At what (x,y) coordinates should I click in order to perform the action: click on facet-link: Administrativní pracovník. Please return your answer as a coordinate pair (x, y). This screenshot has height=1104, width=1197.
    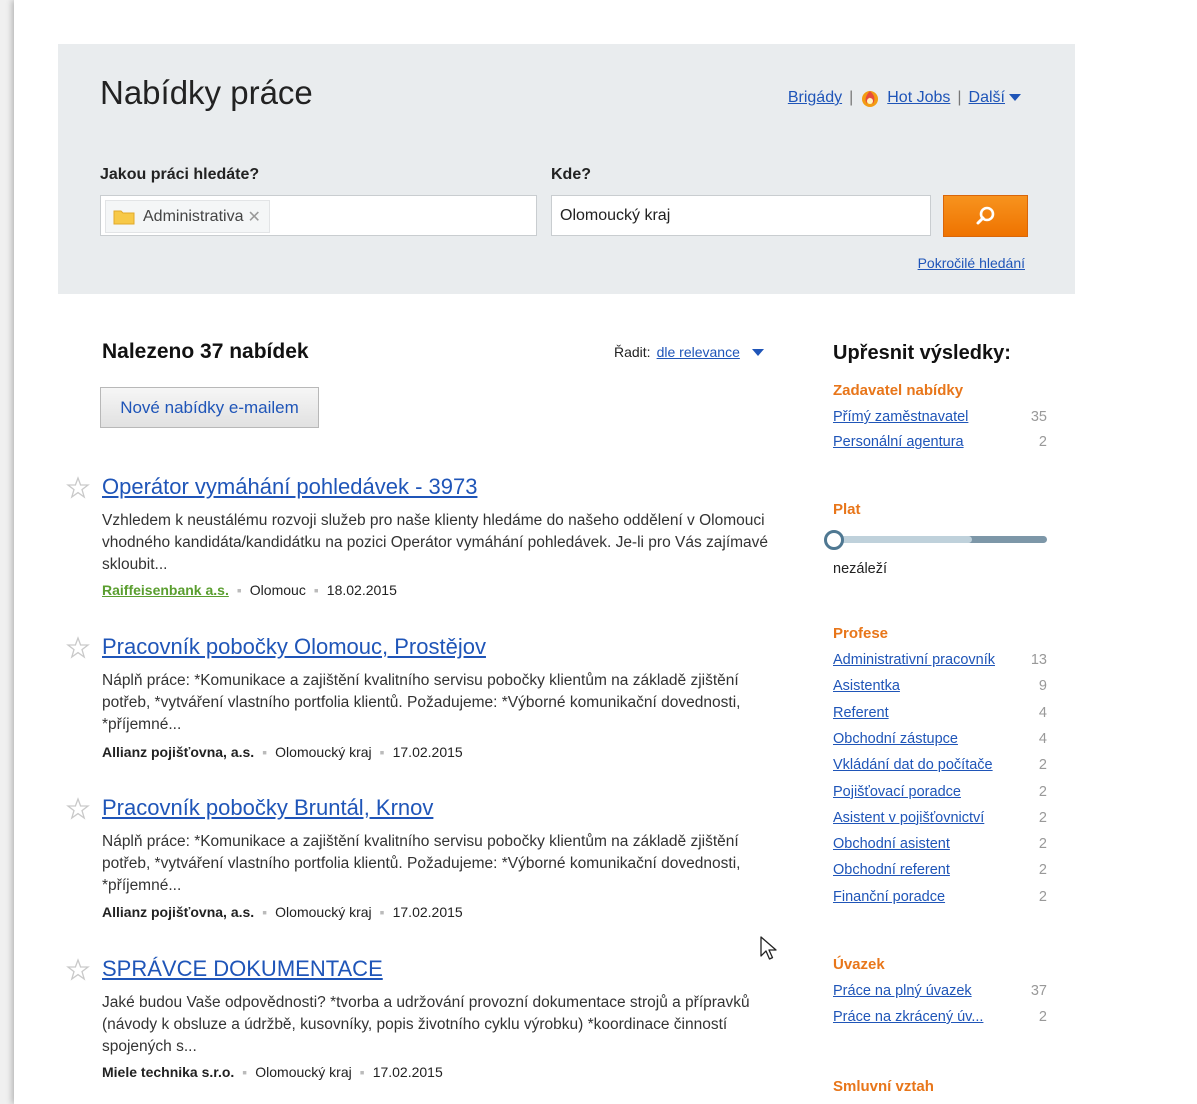
    Looking at the image, I should click on (914, 660).